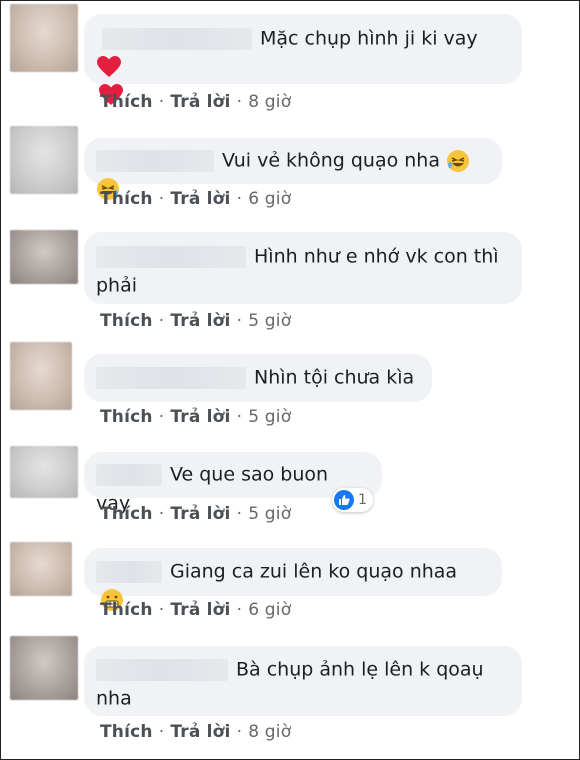 Image resolution: width=580 pixels, height=760 pixels. Describe the element at coordinates (331, 160) in the screenshot. I see `comment-text: Vui vẻ không quạo nha` at that location.